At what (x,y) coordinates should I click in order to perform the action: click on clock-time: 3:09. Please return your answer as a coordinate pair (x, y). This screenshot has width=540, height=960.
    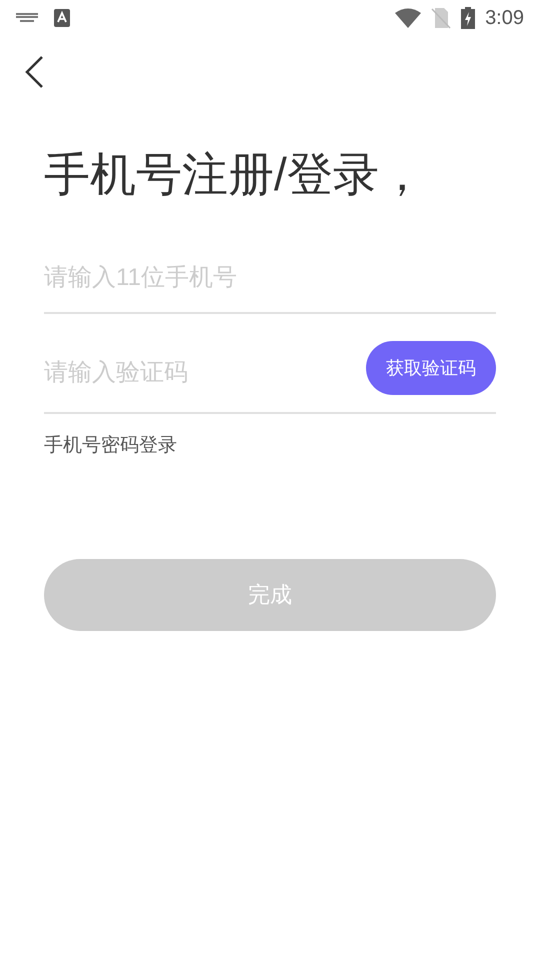
    Looking at the image, I should click on (504, 18).